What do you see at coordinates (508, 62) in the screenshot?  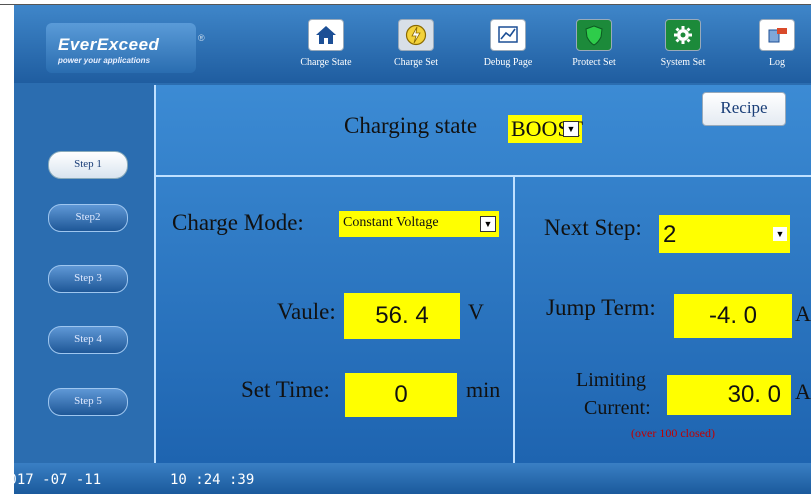 I see `nav-label: Debug Page` at bounding box center [508, 62].